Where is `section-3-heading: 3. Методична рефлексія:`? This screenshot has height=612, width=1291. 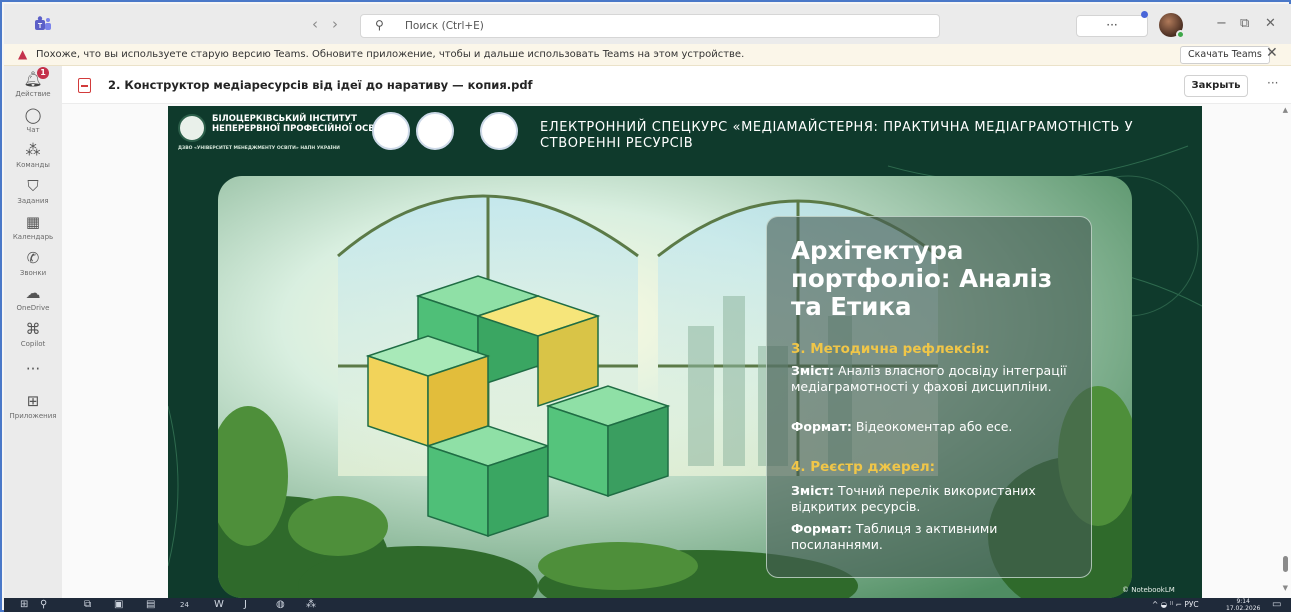
section-3-heading: 3. Методична рефлексія: is located at coordinates (890, 349).